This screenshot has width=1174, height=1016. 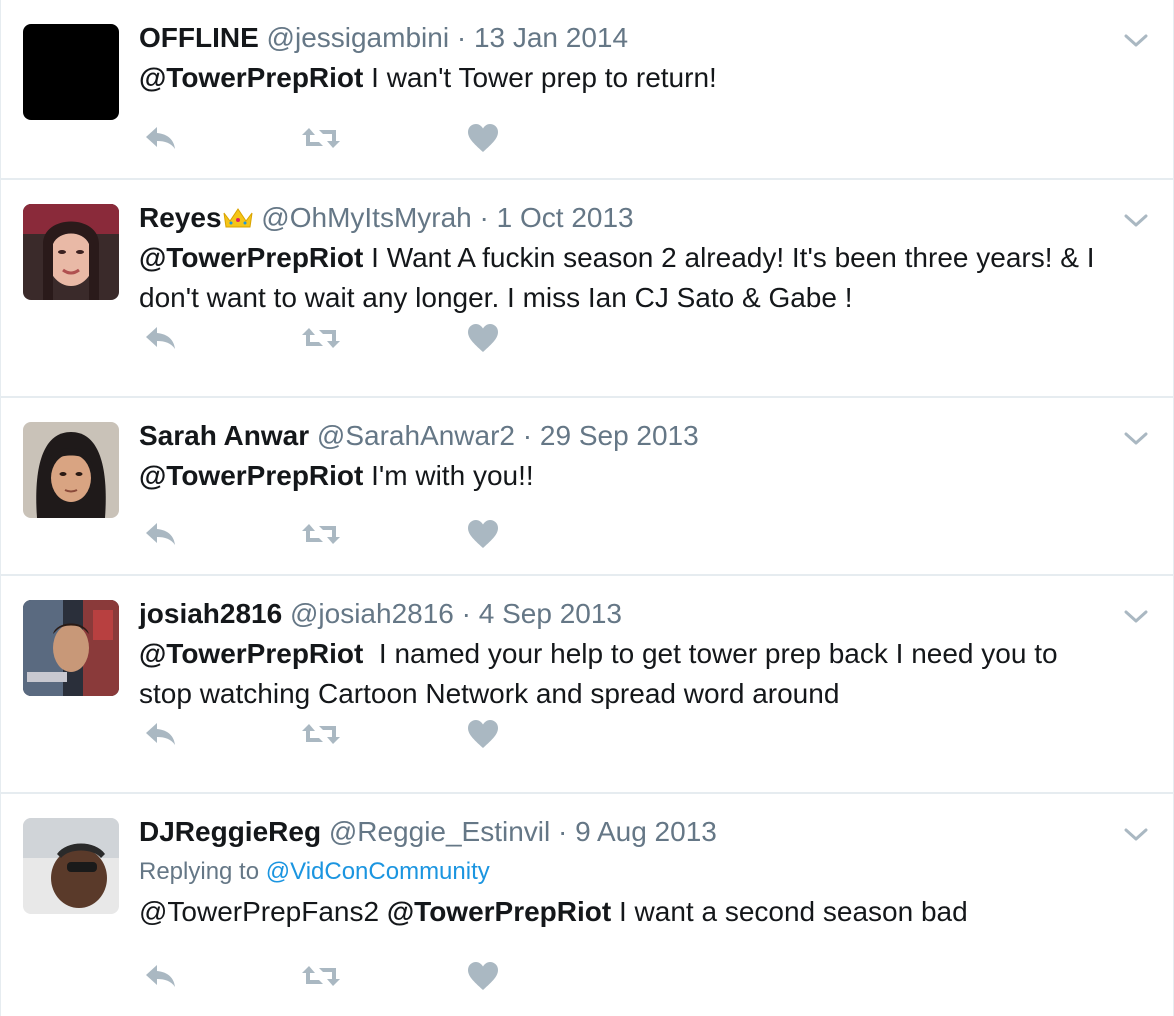 I want to click on tweet-header: Sarah Anwar @SarahAnwar2 · 29 Sep 2013, so click(x=626, y=436).